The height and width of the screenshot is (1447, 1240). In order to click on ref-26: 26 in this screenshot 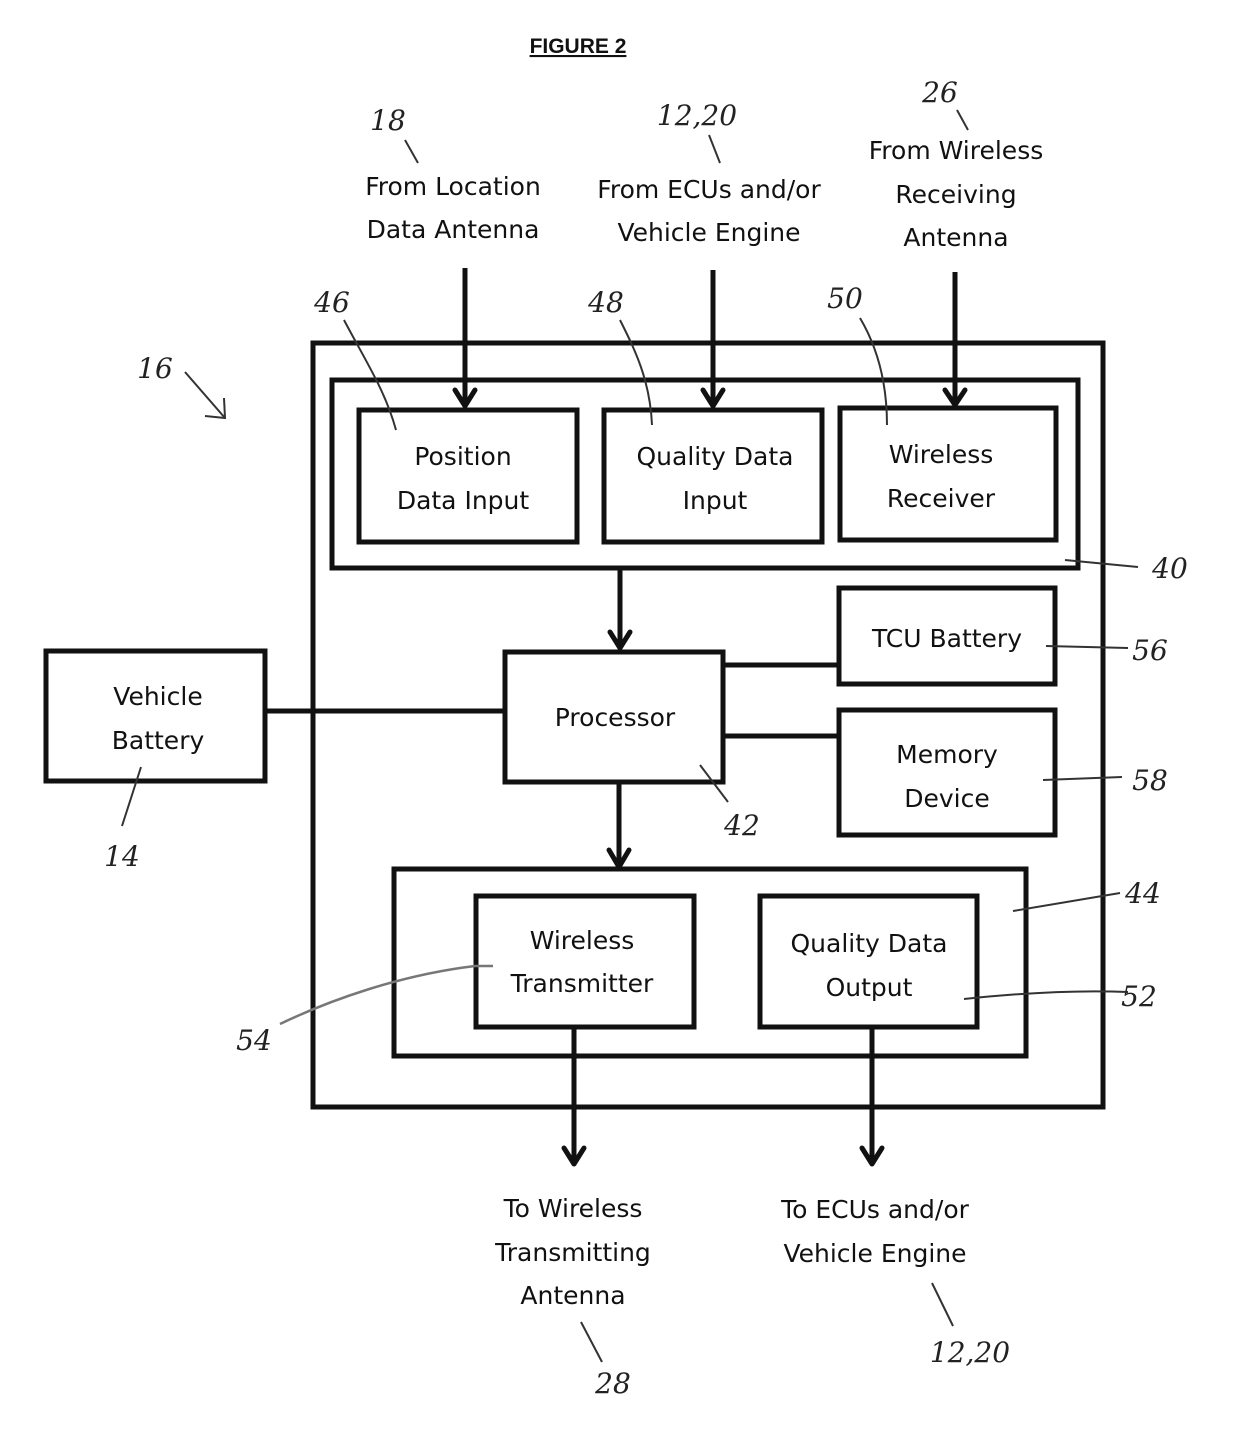, I will do `click(939, 92)`.